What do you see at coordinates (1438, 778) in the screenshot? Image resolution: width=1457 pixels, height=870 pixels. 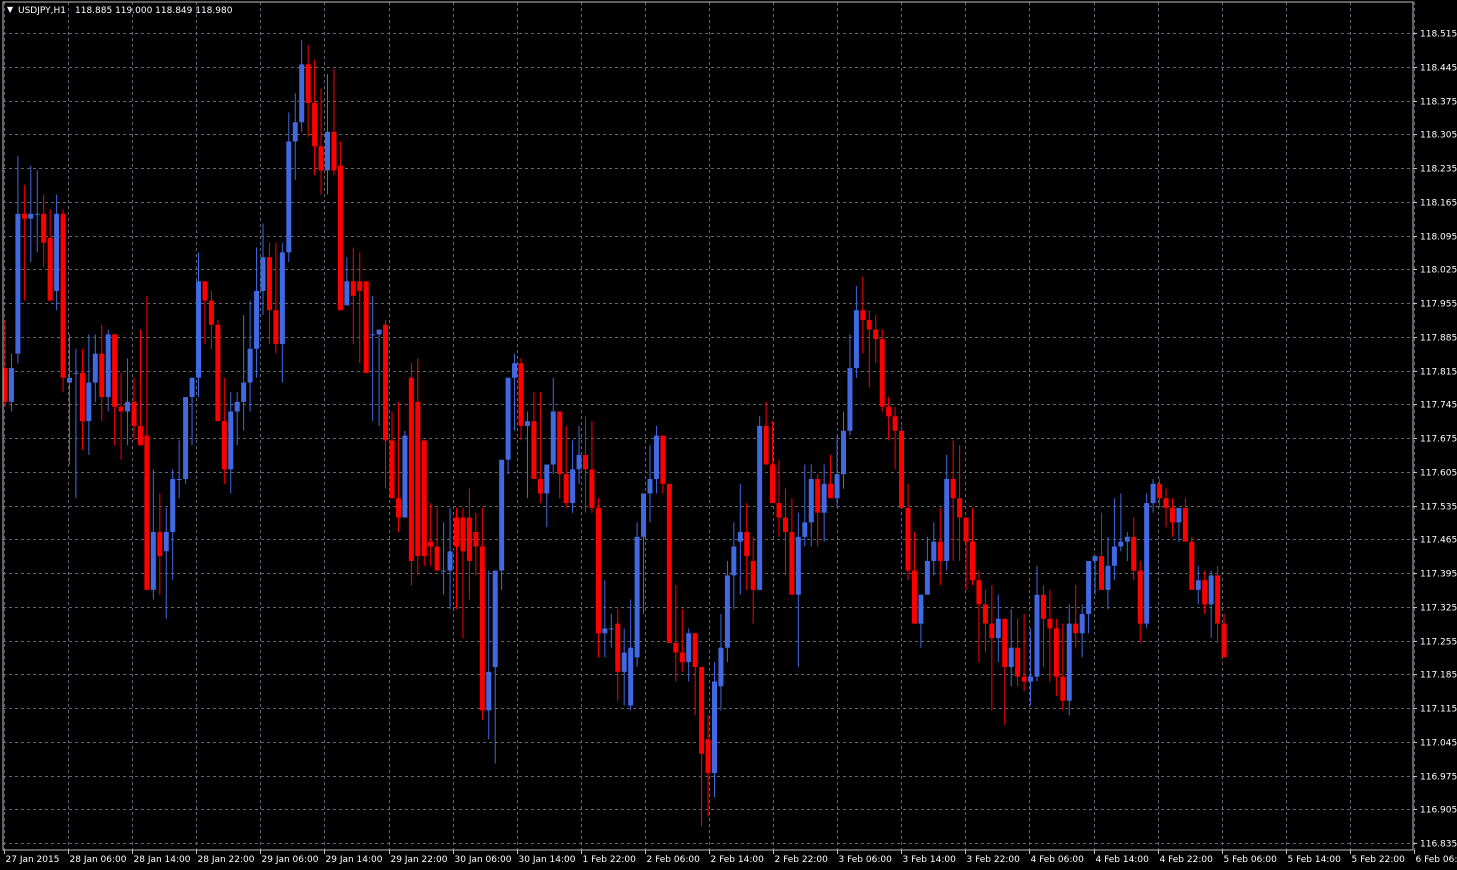 I see `price-tick-label: 116.975` at bounding box center [1438, 778].